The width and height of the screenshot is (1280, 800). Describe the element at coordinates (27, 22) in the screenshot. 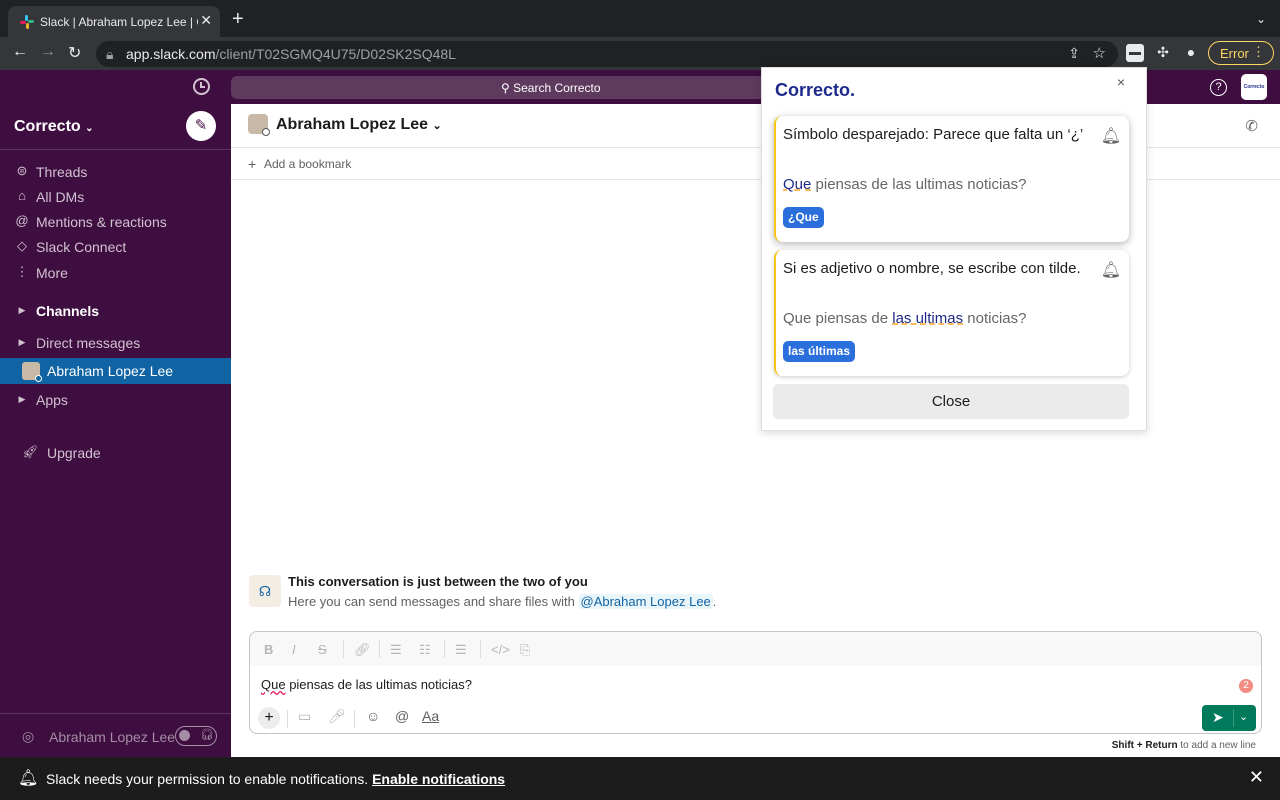

I see `slack-logo-icon` at that location.